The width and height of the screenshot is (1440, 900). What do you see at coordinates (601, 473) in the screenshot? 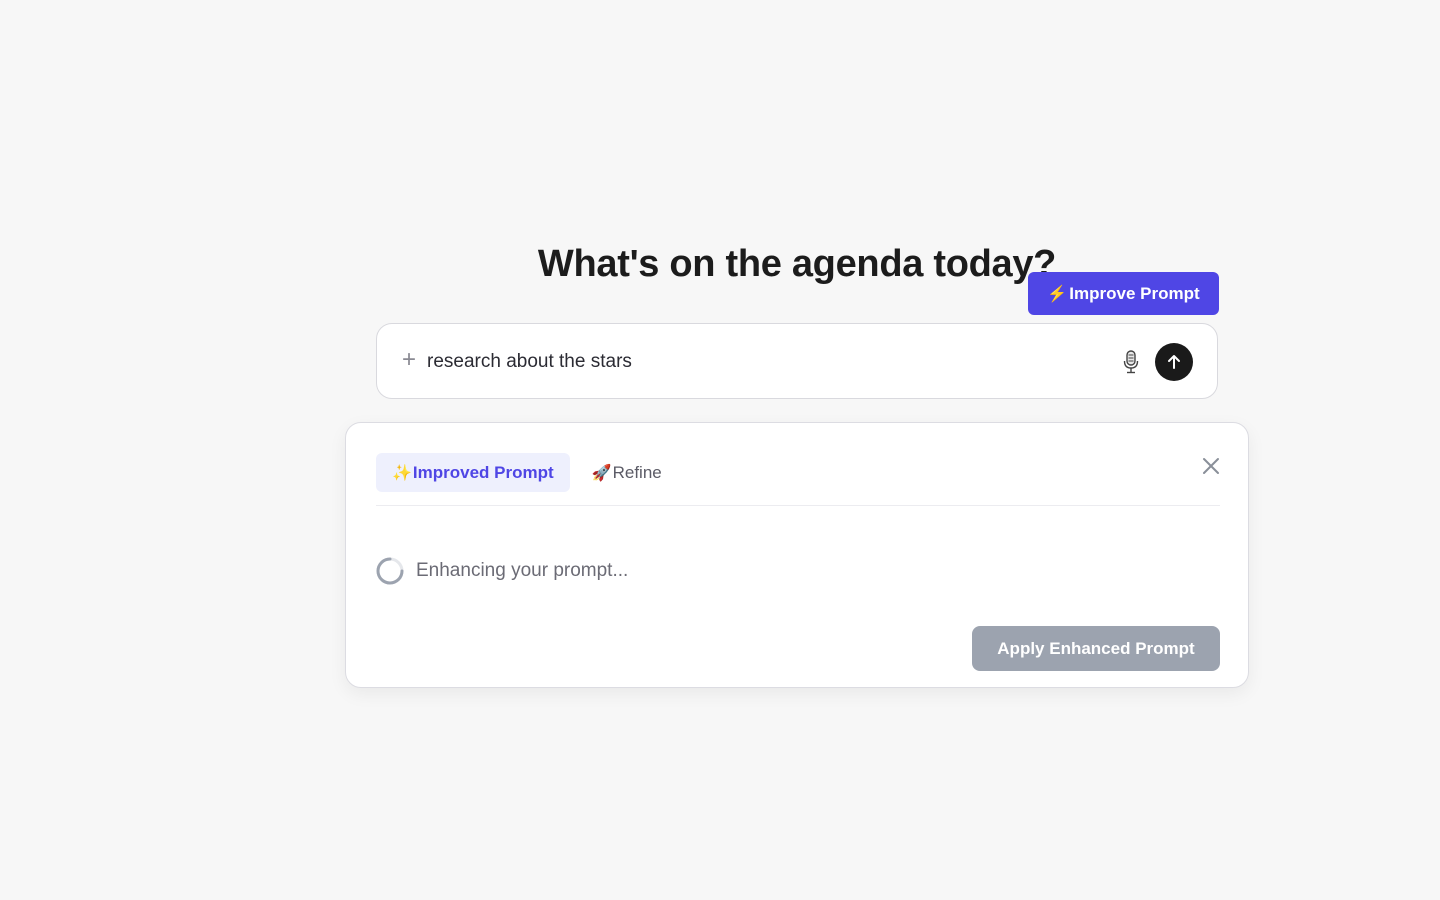
I see `rocket-icon: 🚀` at bounding box center [601, 473].